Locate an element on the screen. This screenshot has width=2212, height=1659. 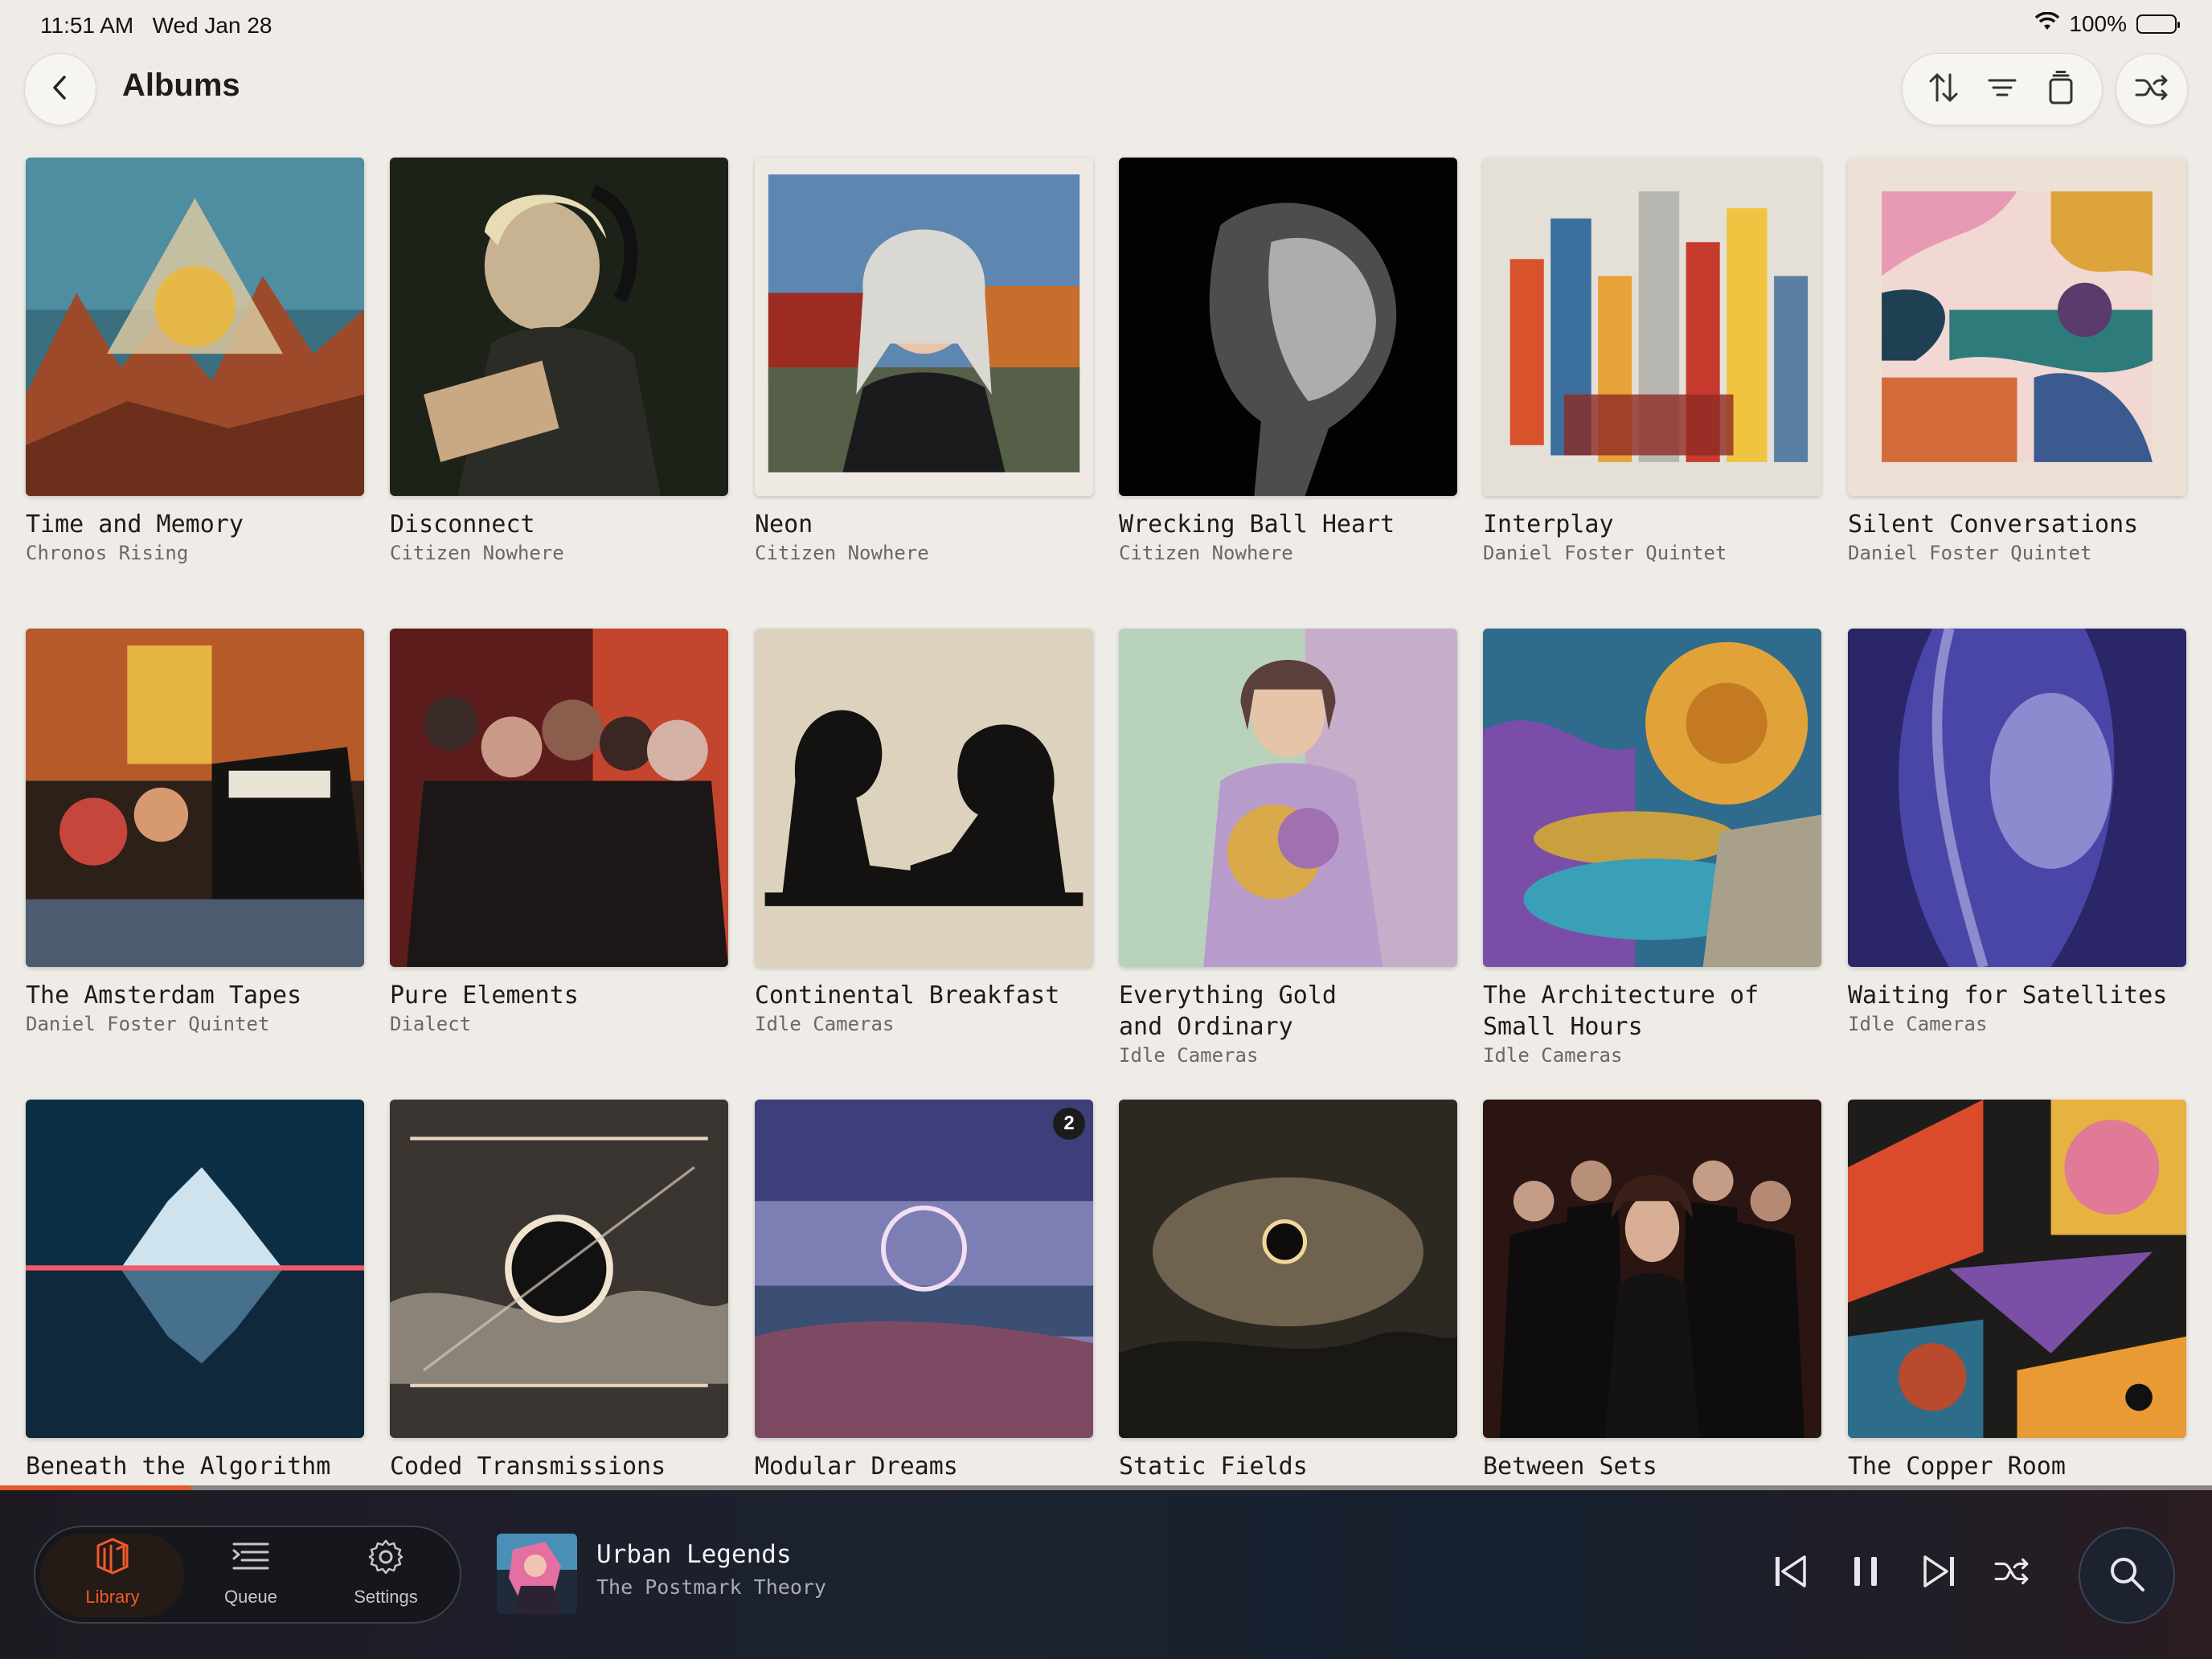
page-title: Albums is located at coordinates (181, 85).